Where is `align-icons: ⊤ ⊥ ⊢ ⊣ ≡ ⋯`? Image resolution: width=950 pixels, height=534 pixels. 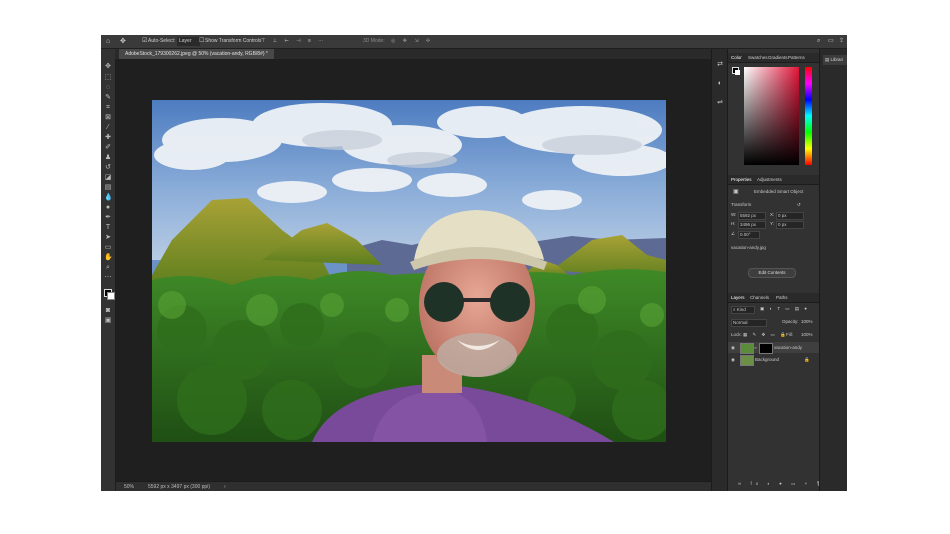 align-icons: ⊤ ⊥ ⊢ ⊣ ≡ ⋯ is located at coordinates (293, 41).